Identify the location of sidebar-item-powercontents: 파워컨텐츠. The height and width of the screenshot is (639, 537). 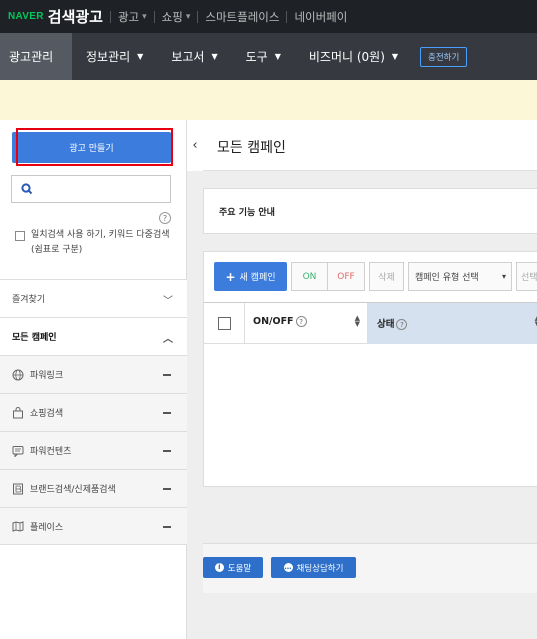
(93, 450).